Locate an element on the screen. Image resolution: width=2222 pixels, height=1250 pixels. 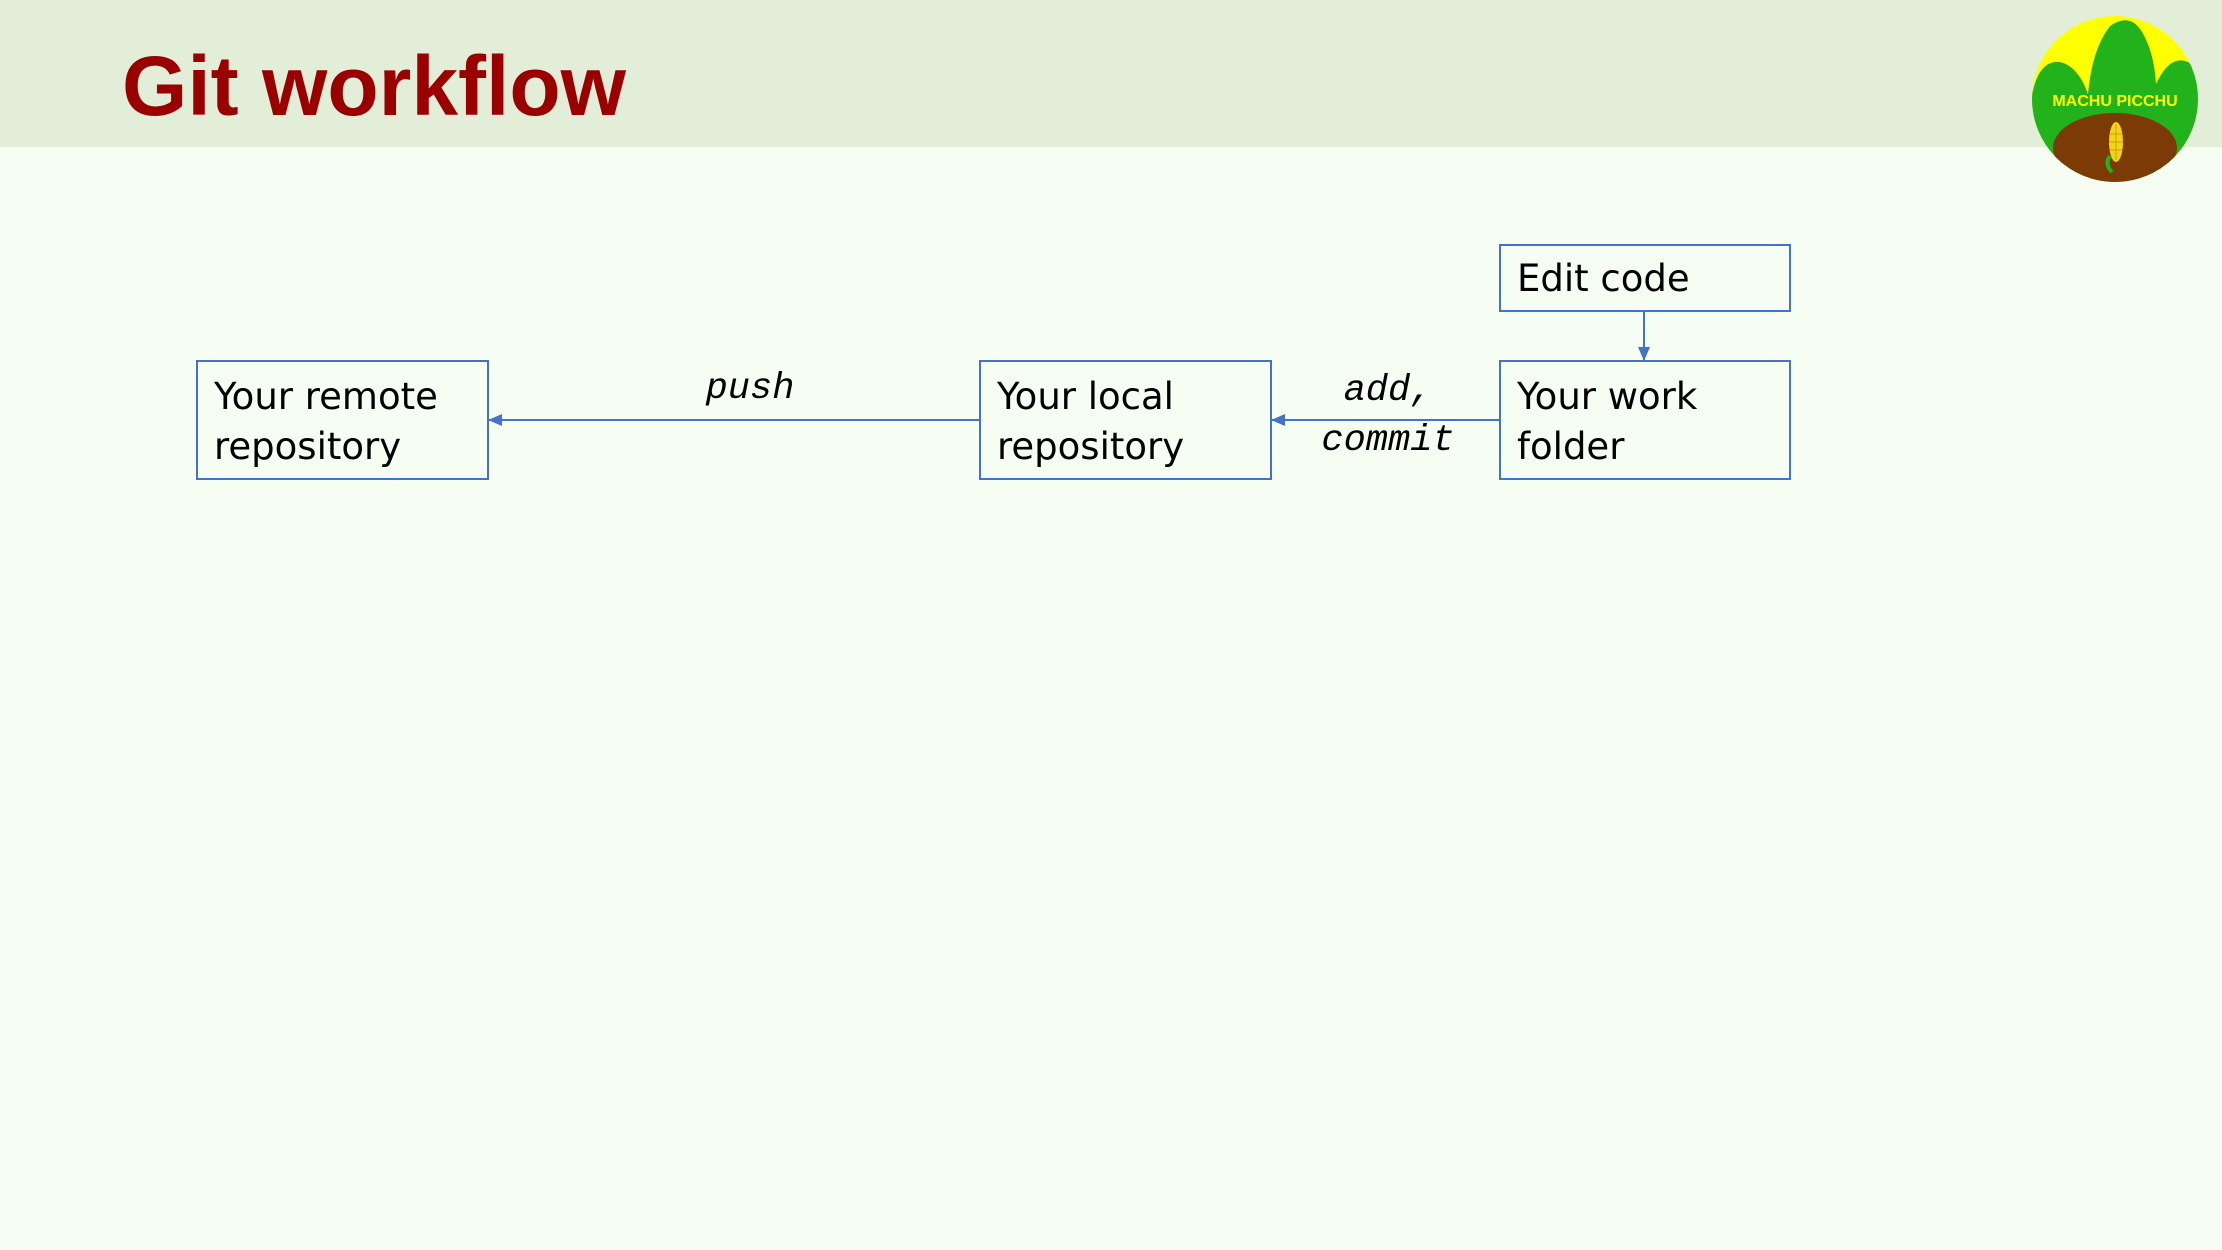
diagram-connectors is located at coordinates (1069, 369).